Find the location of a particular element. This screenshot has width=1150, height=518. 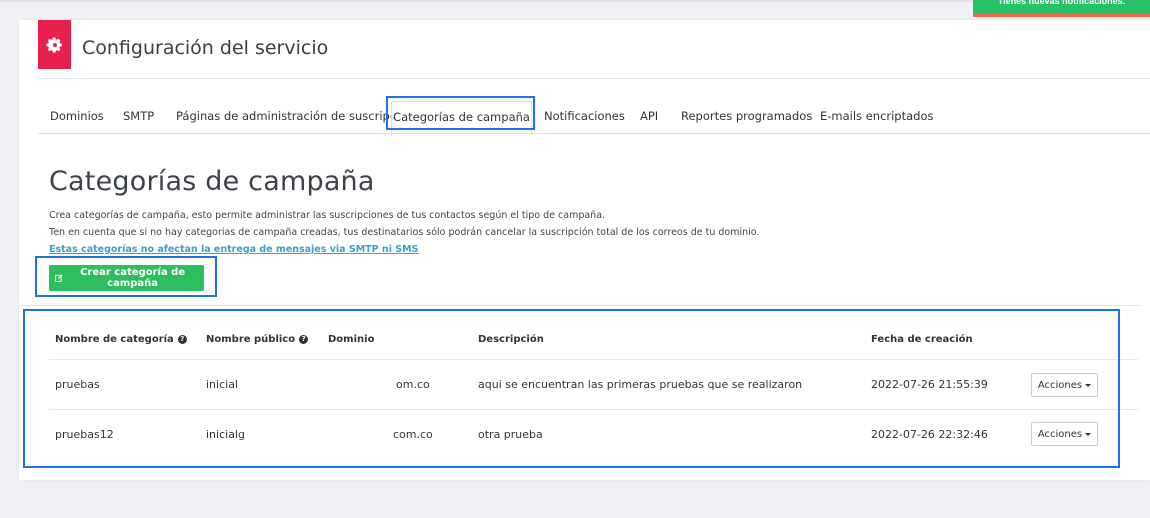

cell-public: inicialg is located at coordinates (225, 434).